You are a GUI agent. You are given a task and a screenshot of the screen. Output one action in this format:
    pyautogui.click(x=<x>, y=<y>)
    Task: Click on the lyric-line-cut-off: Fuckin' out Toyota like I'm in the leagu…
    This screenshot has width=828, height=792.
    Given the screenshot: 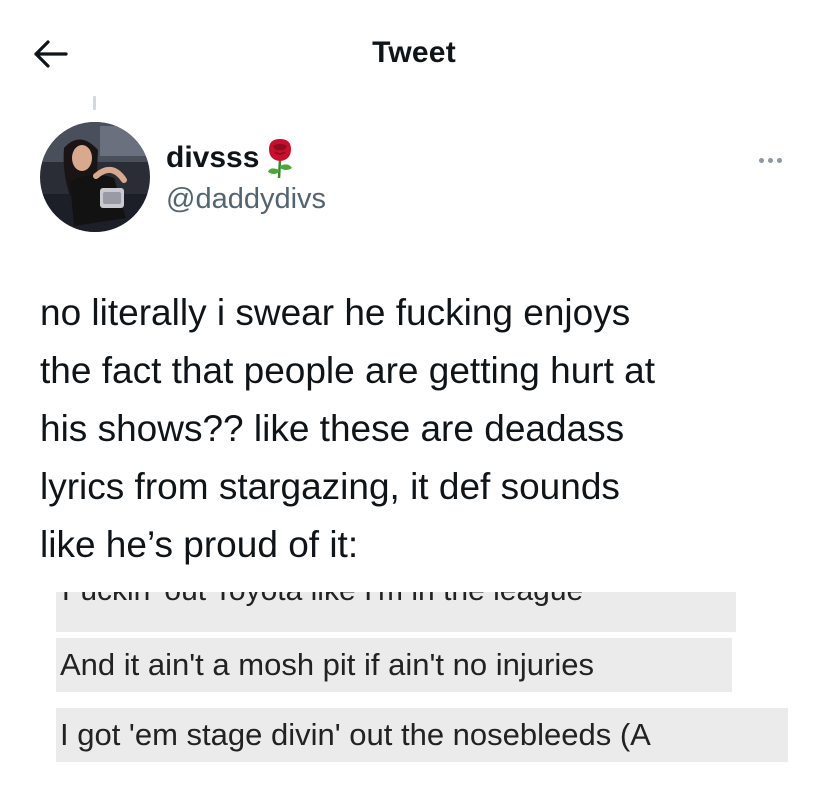 What is the action you would take?
    pyautogui.click(x=396, y=612)
    